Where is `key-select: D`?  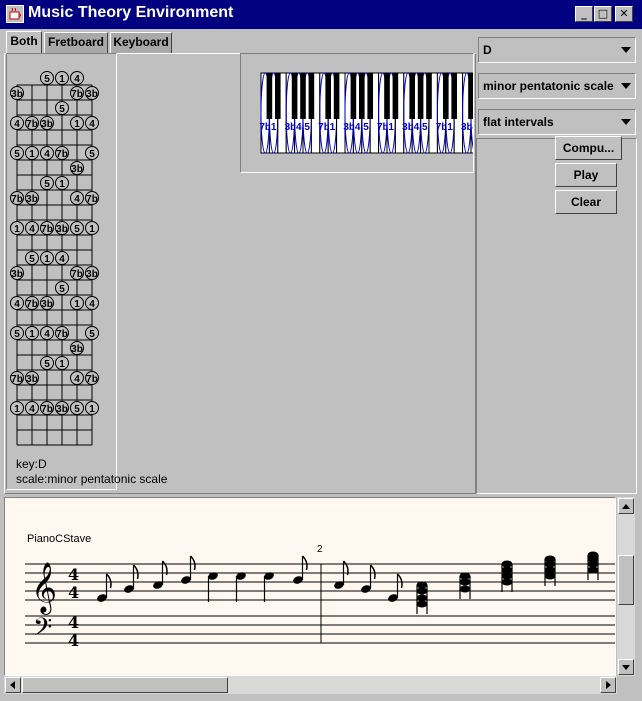 key-select: D is located at coordinates (557, 50).